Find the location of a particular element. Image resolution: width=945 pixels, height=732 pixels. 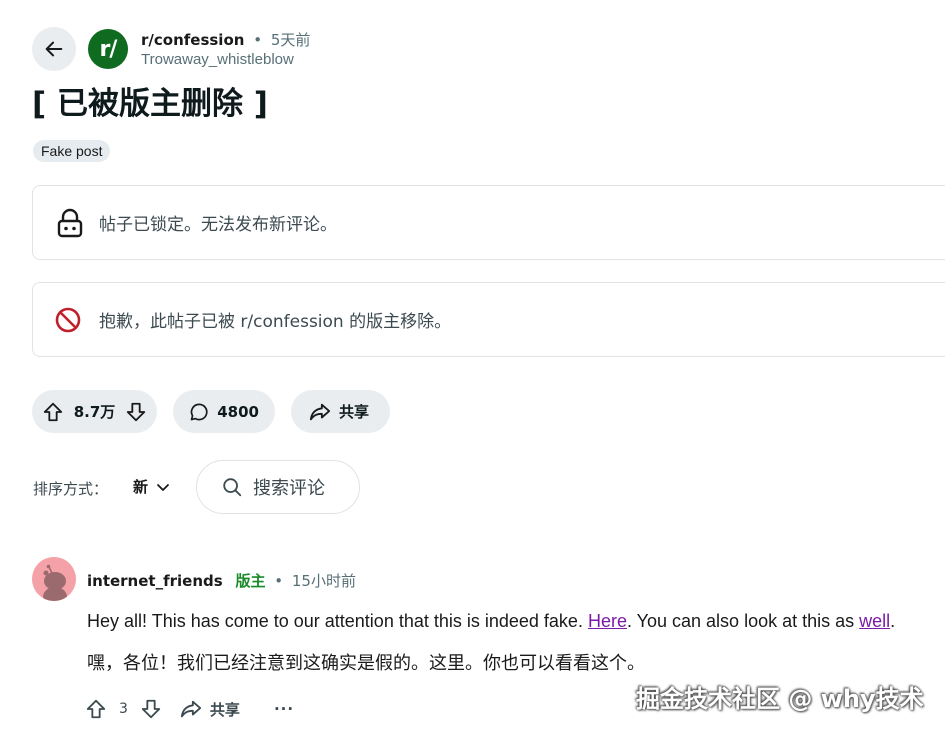

comment-actions: 3 共享 ··· is located at coordinates (189, 709).